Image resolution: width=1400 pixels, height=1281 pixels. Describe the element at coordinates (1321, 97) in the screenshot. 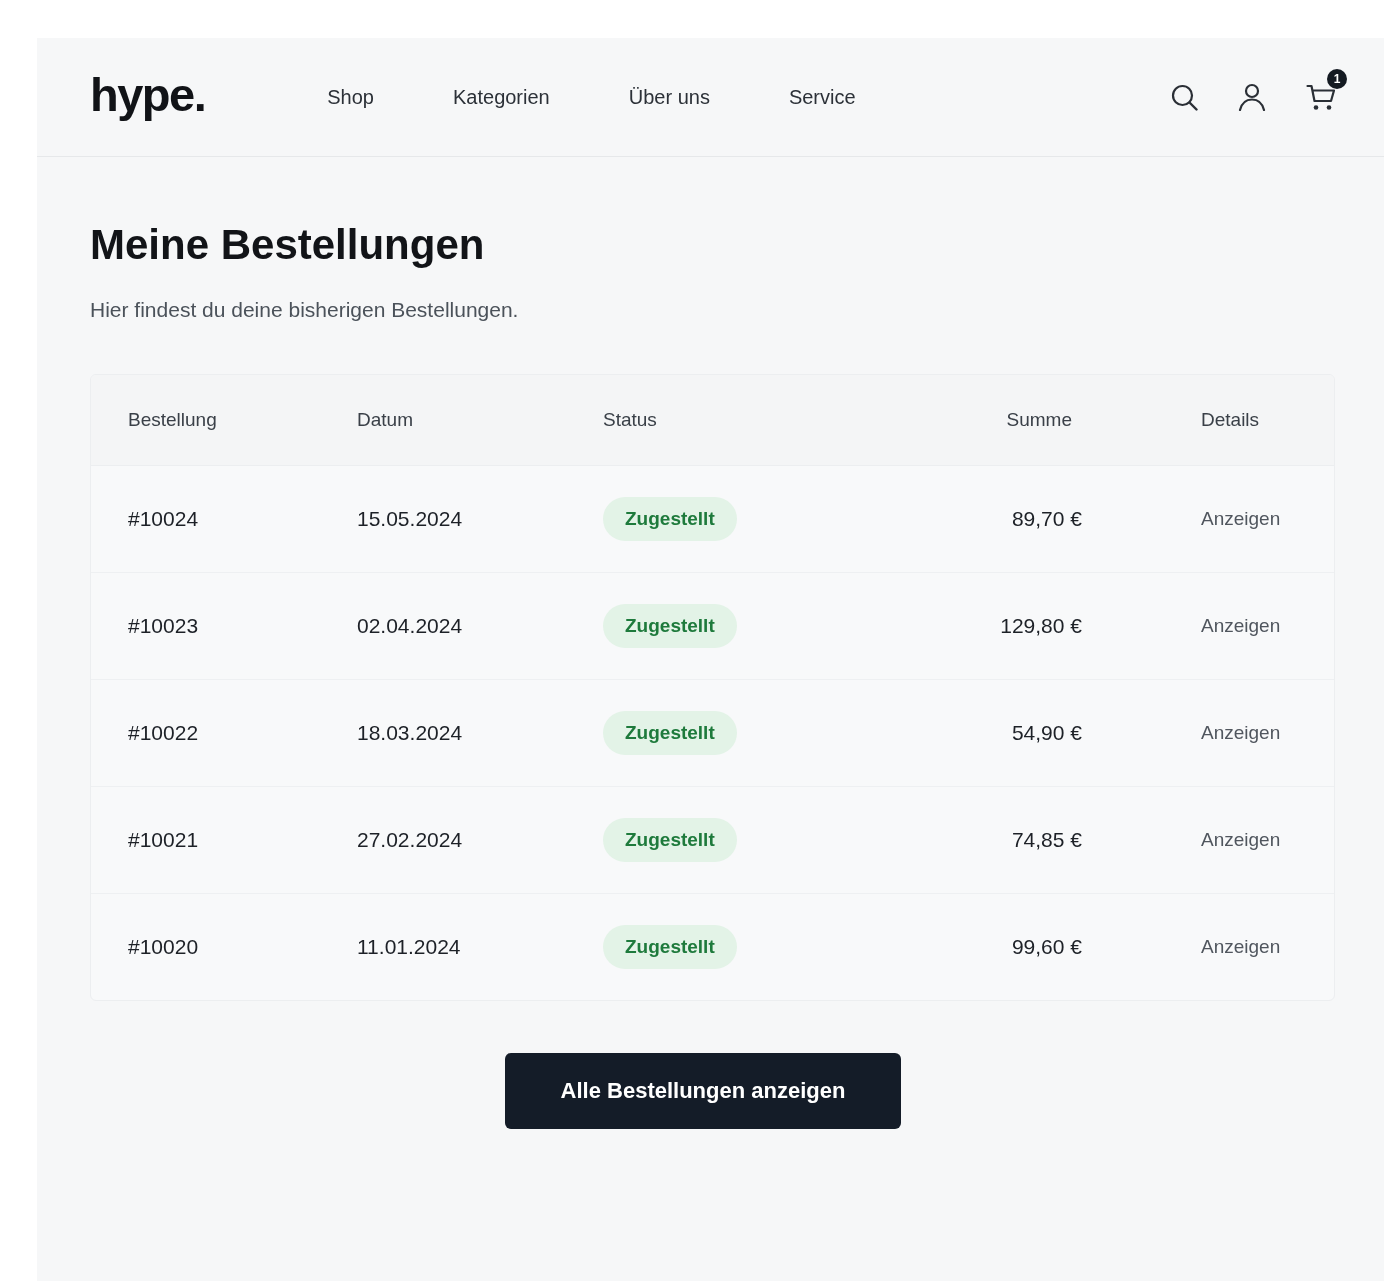

I see `cart-icon` at that location.